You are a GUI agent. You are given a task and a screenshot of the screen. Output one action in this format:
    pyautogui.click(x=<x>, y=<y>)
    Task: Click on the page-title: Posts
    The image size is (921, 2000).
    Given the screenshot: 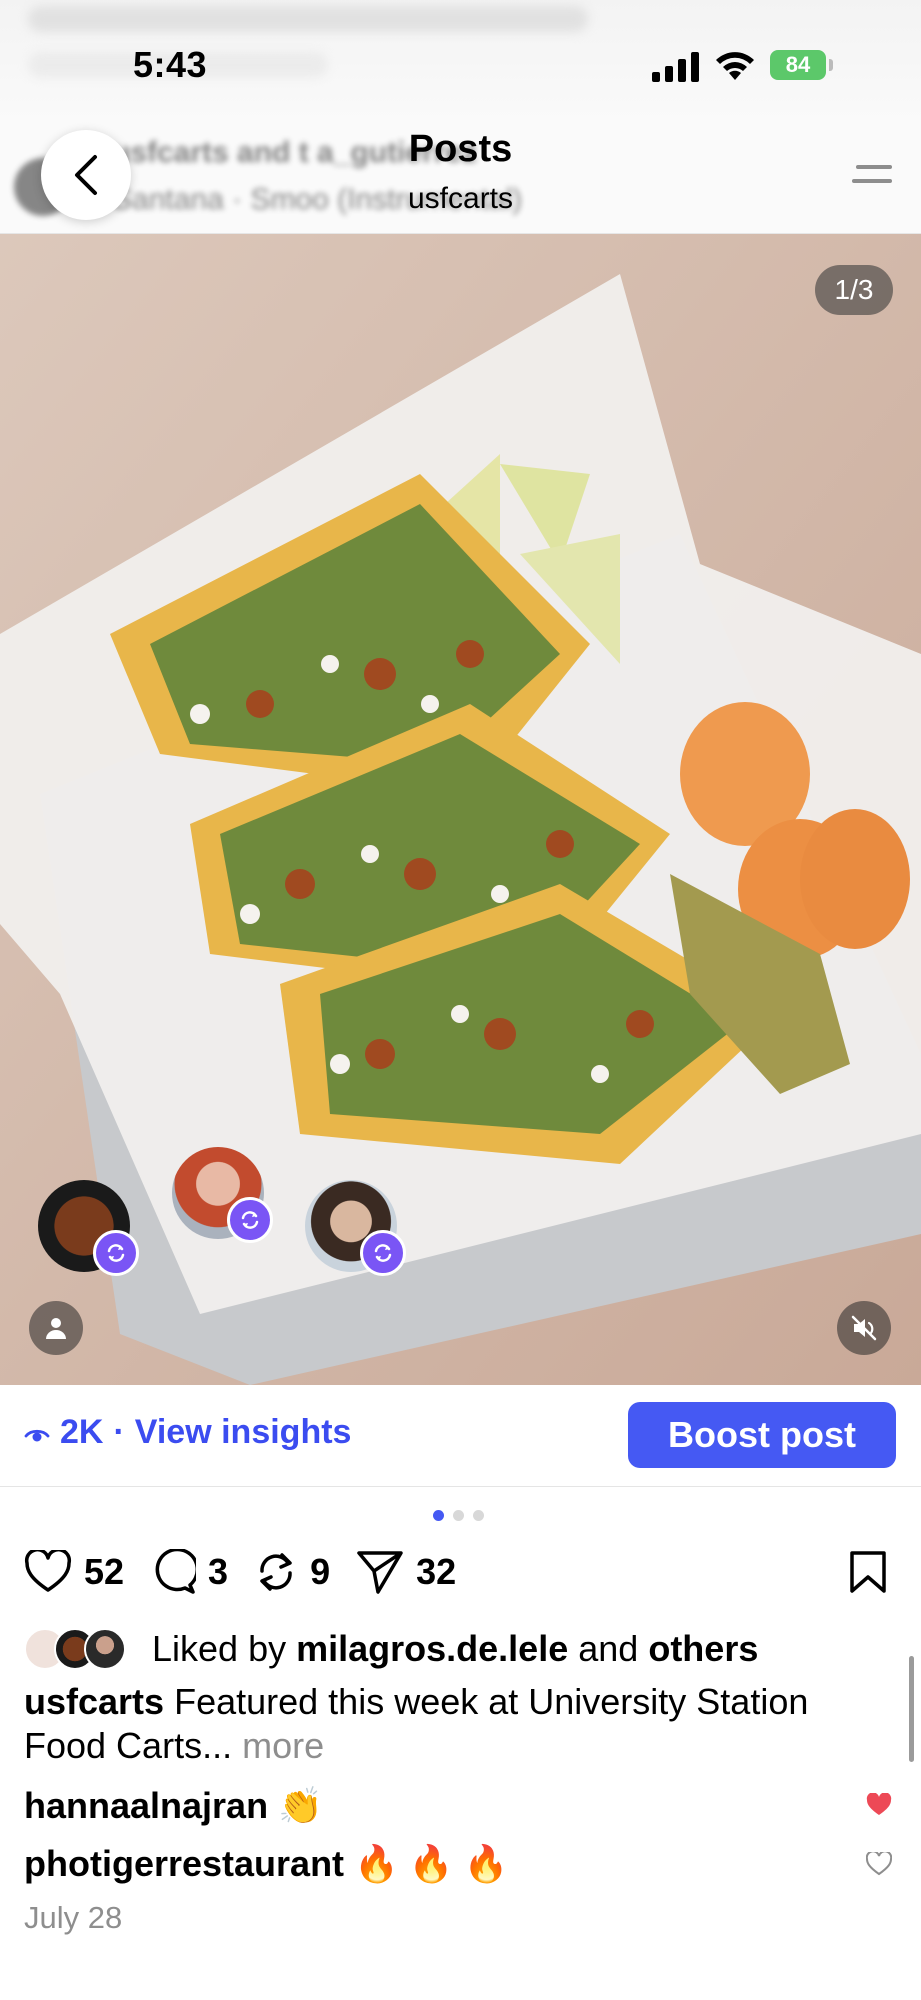 What is the action you would take?
    pyautogui.click(x=460, y=149)
    